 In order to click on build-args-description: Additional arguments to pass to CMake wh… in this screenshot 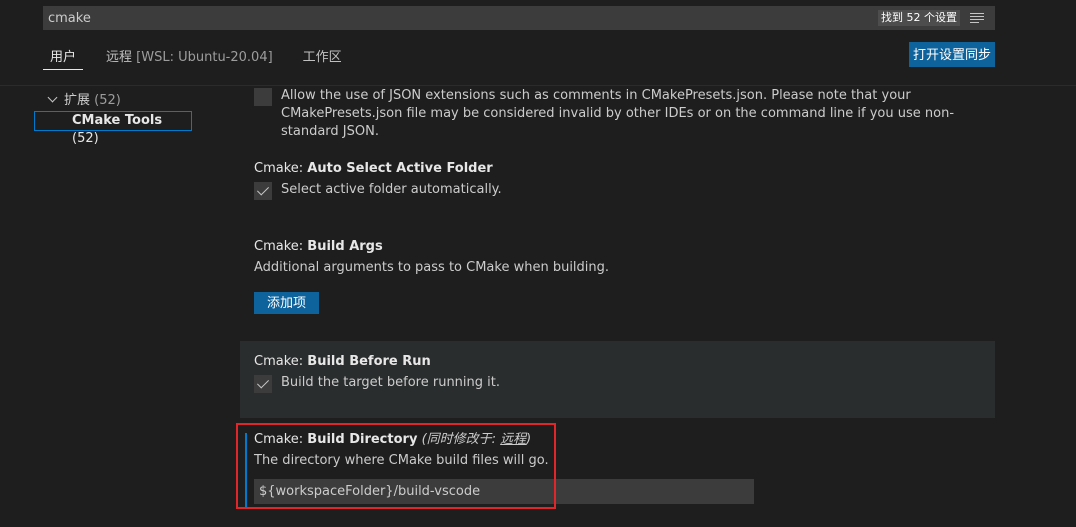, I will do `click(432, 267)`.